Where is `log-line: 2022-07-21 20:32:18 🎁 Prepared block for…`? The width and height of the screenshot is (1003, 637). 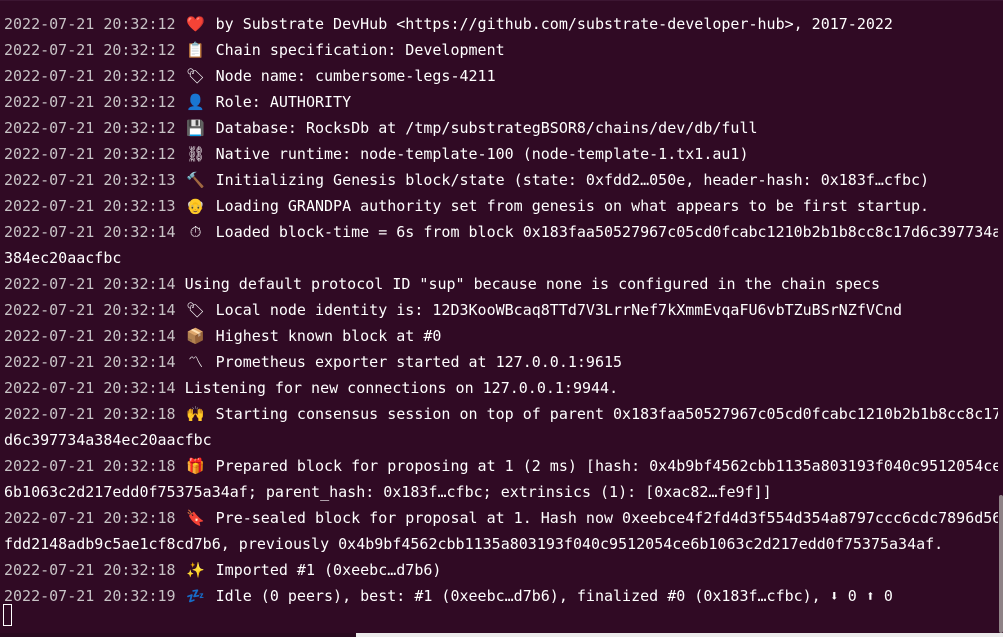 log-line: 2022-07-21 20:32:18 🎁 Prepared block for… is located at coordinates (501, 466).